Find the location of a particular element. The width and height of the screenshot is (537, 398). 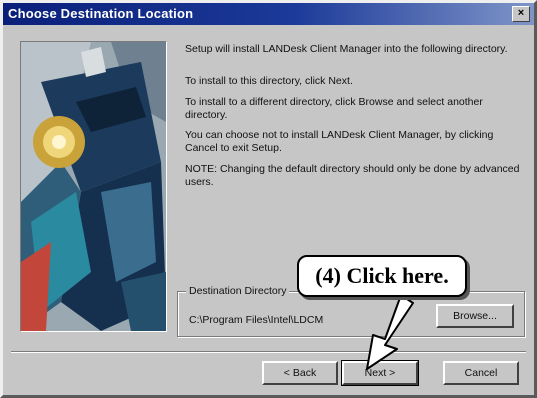

button-separator is located at coordinates (268, 352).